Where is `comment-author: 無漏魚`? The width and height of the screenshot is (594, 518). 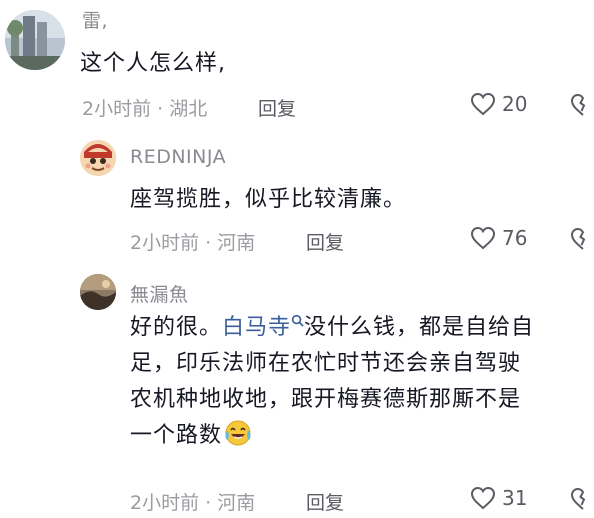 comment-author: 無漏魚 is located at coordinates (159, 293).